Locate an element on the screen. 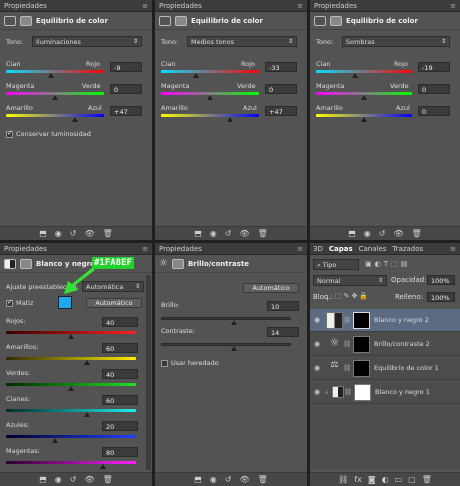  layer-name: Blanco y negro 1 is located at coordinates (402, 392).